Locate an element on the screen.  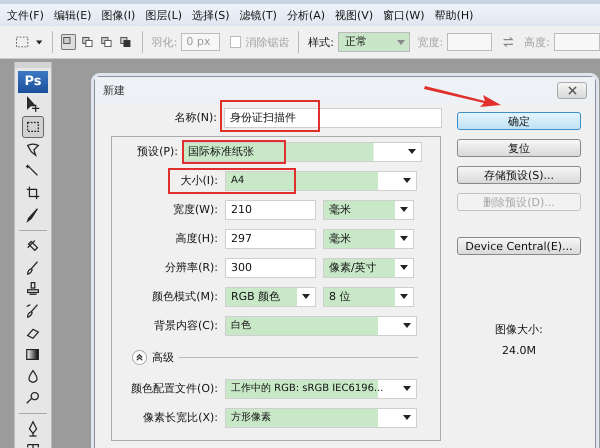
field-label: 宽度(W): is located at coordinates (195, 209).